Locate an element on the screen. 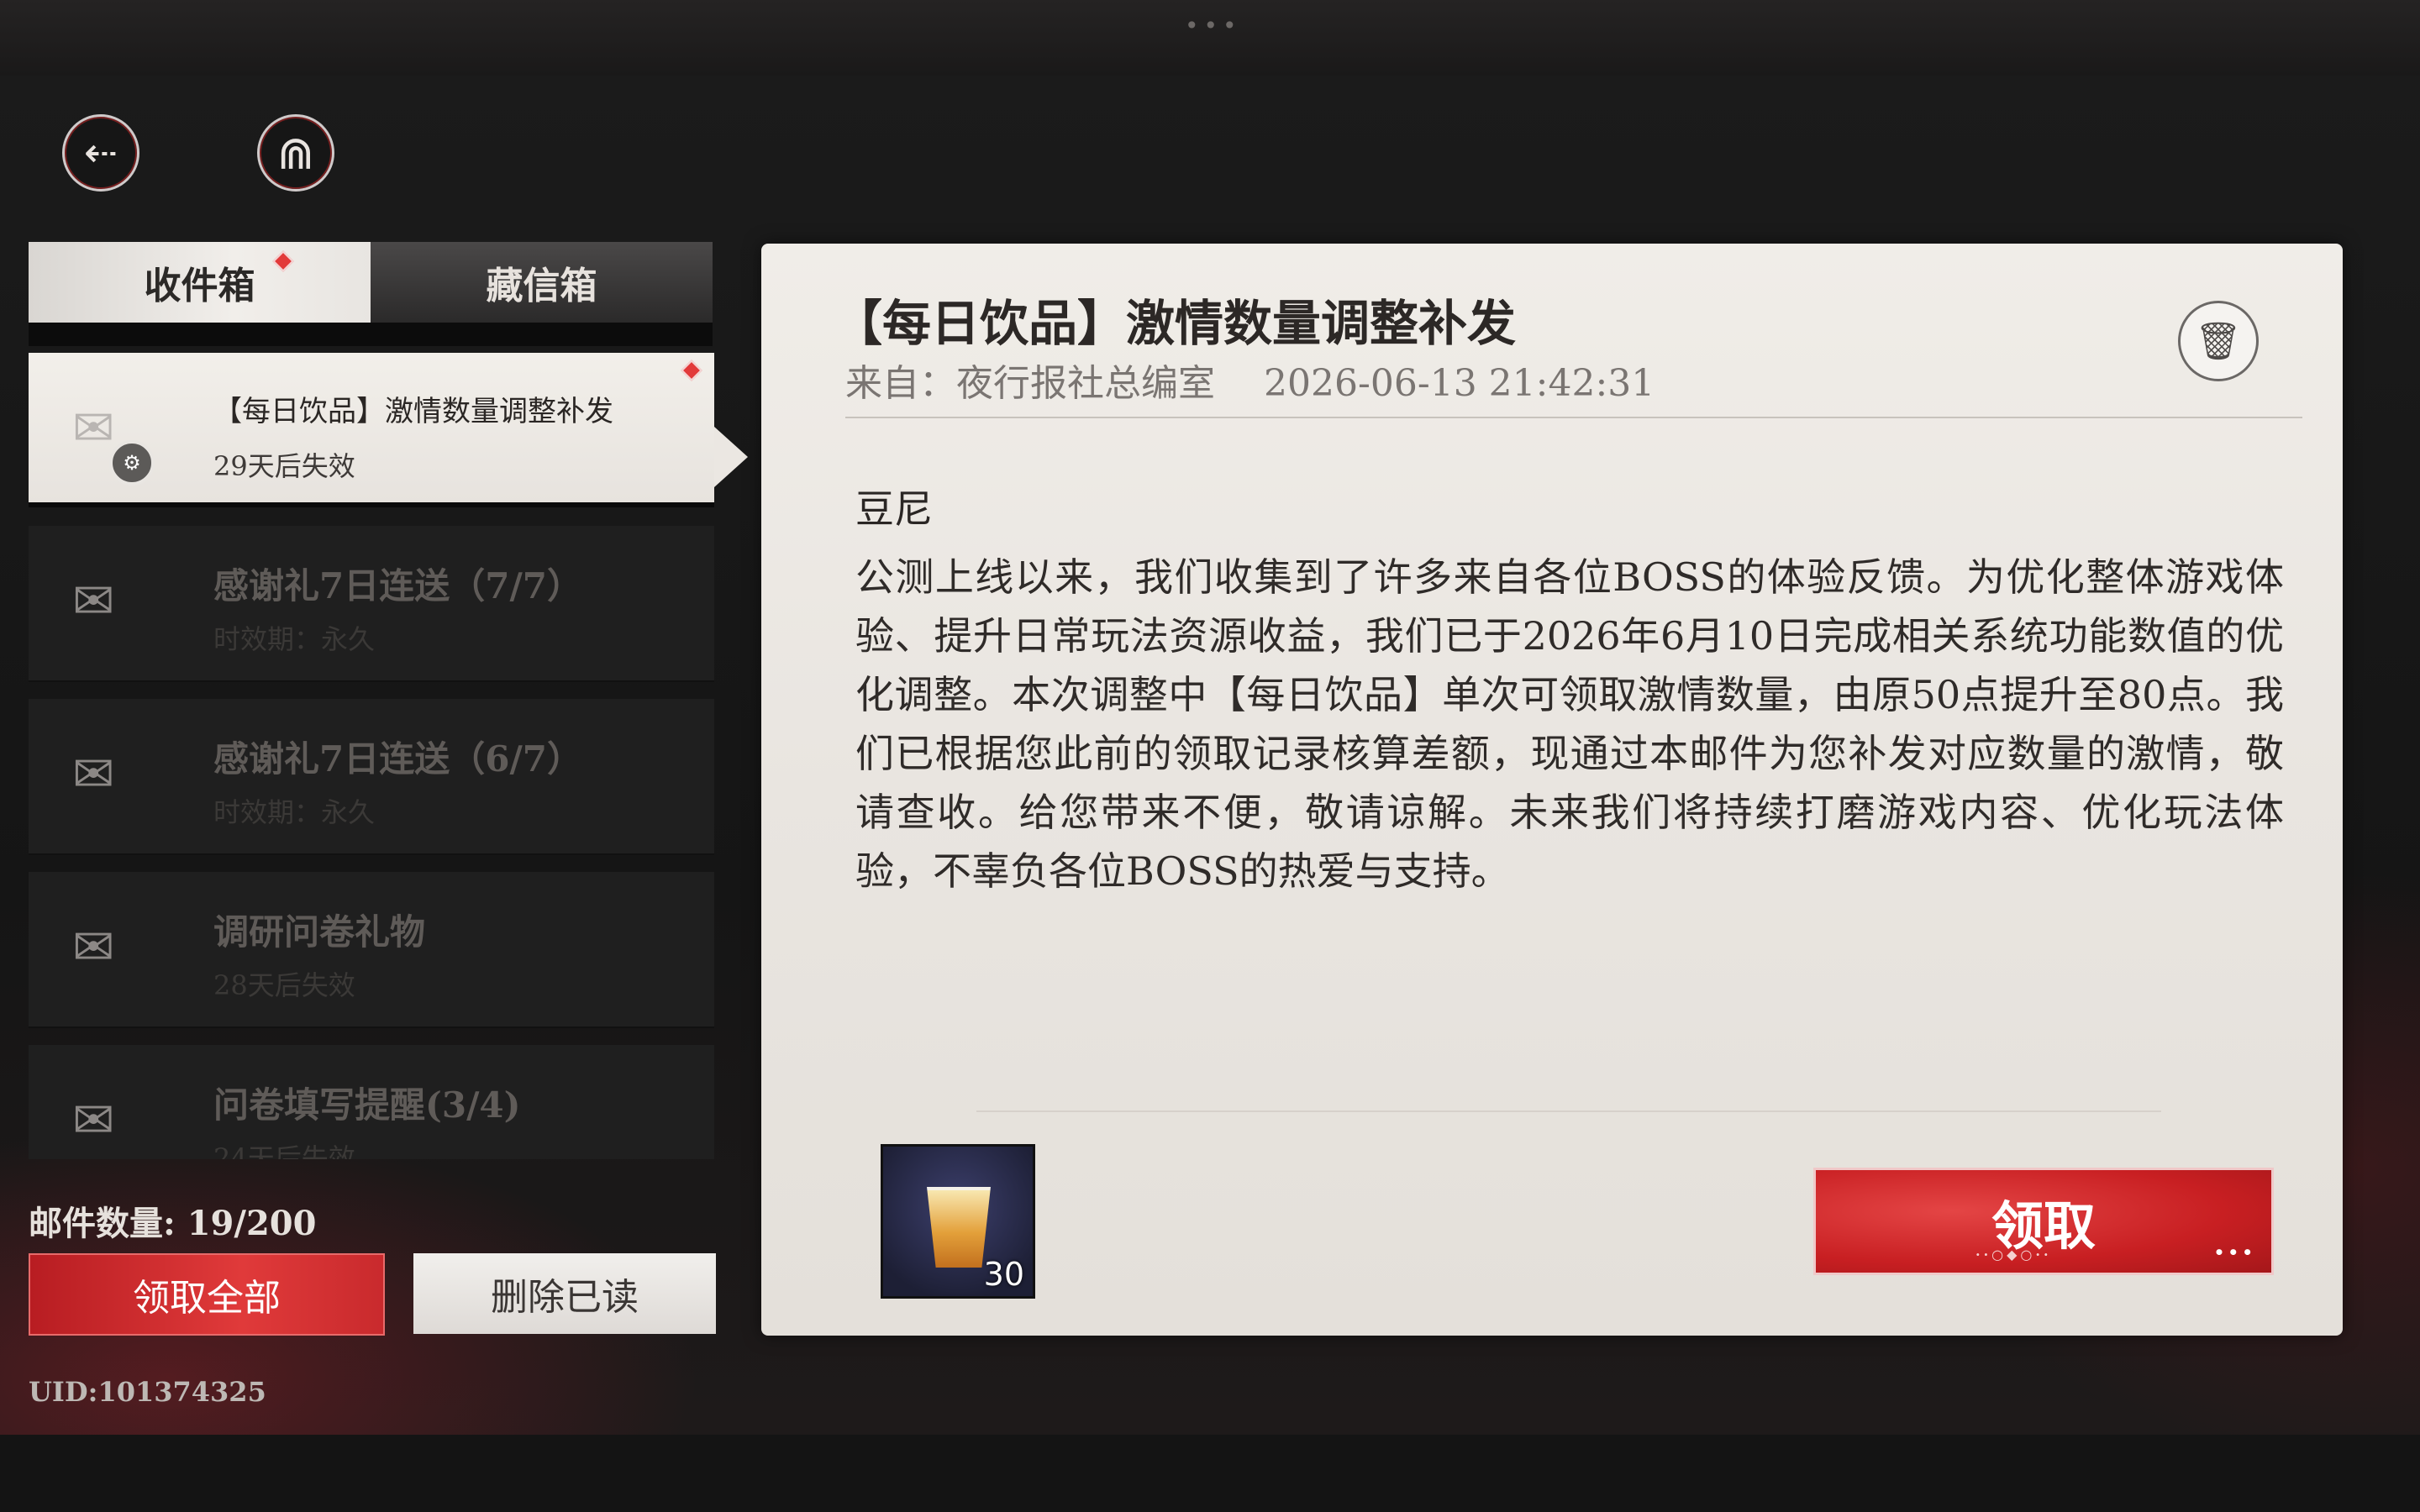 The width and height of the screenshot is (2420, 1512). tab-inbox: 收件箱 is located at coordinates (200, 282).